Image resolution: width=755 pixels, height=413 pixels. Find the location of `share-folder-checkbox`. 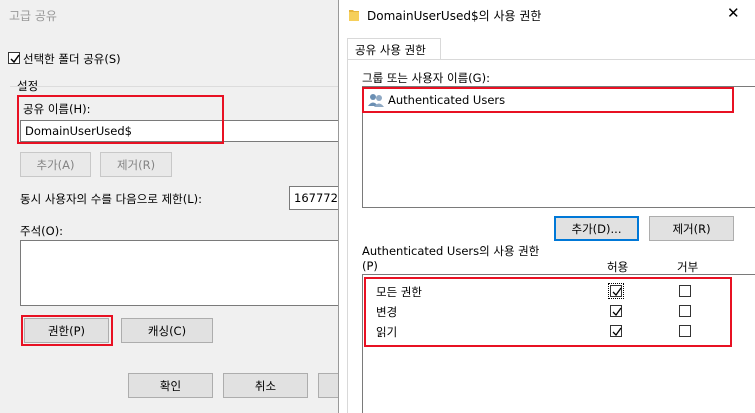

share-folder-checkbox is located at coordinates (14, 58).